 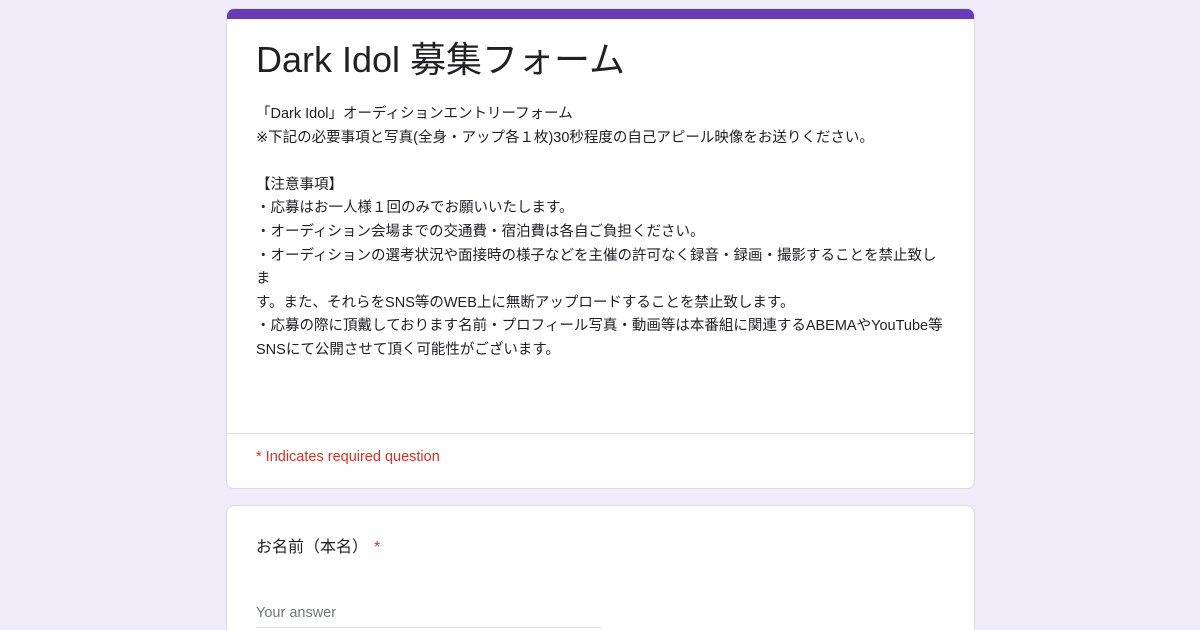 I want to click on form-title: Dark Idol 募集フォーム, so click(x=440, y=59).